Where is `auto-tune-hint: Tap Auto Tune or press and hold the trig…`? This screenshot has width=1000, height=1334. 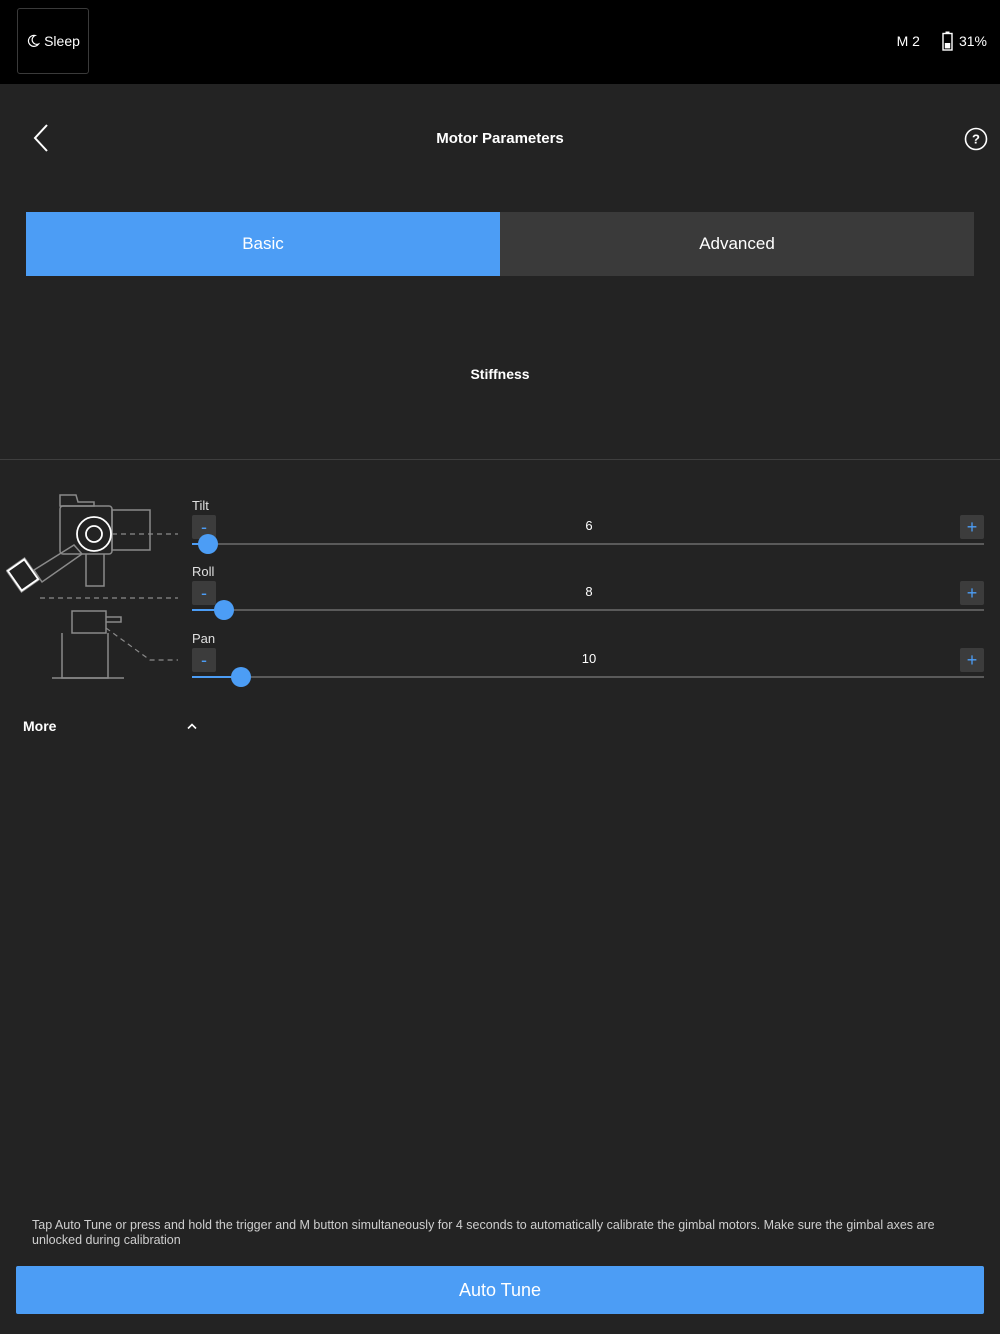
auto-tune-hint: Tap Auto Tune or press and hold the trig… is located at coordinates (483, 1232).